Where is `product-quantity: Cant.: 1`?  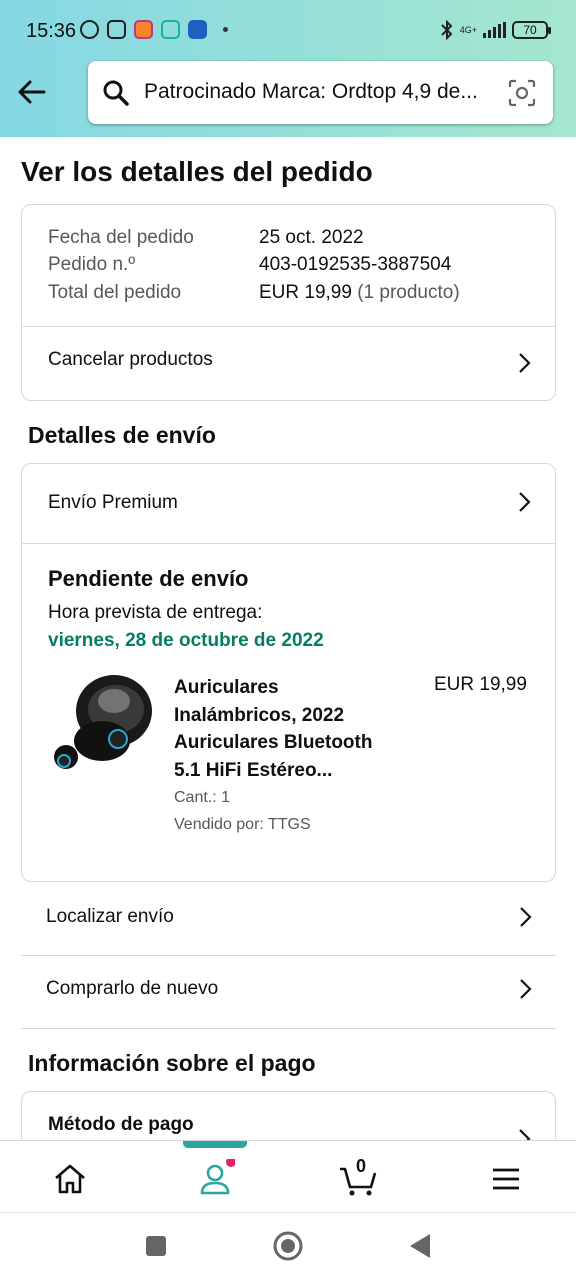
product-quantity: Cant.: 1 is located at coordinates (202, 797).